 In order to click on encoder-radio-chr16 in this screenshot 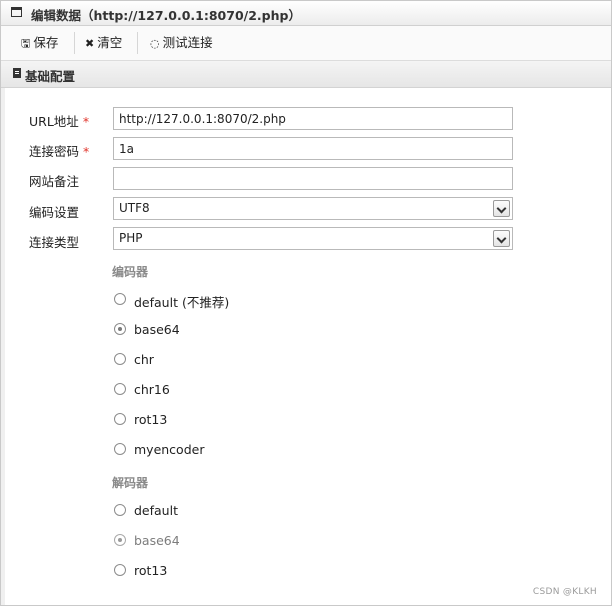, I will do `click(120, 389)`.